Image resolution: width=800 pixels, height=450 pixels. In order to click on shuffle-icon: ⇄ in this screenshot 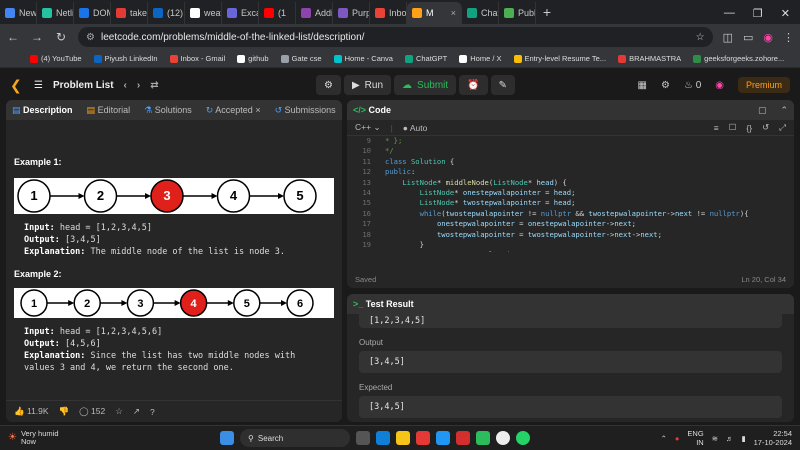, I will do `click(154, 85)`.